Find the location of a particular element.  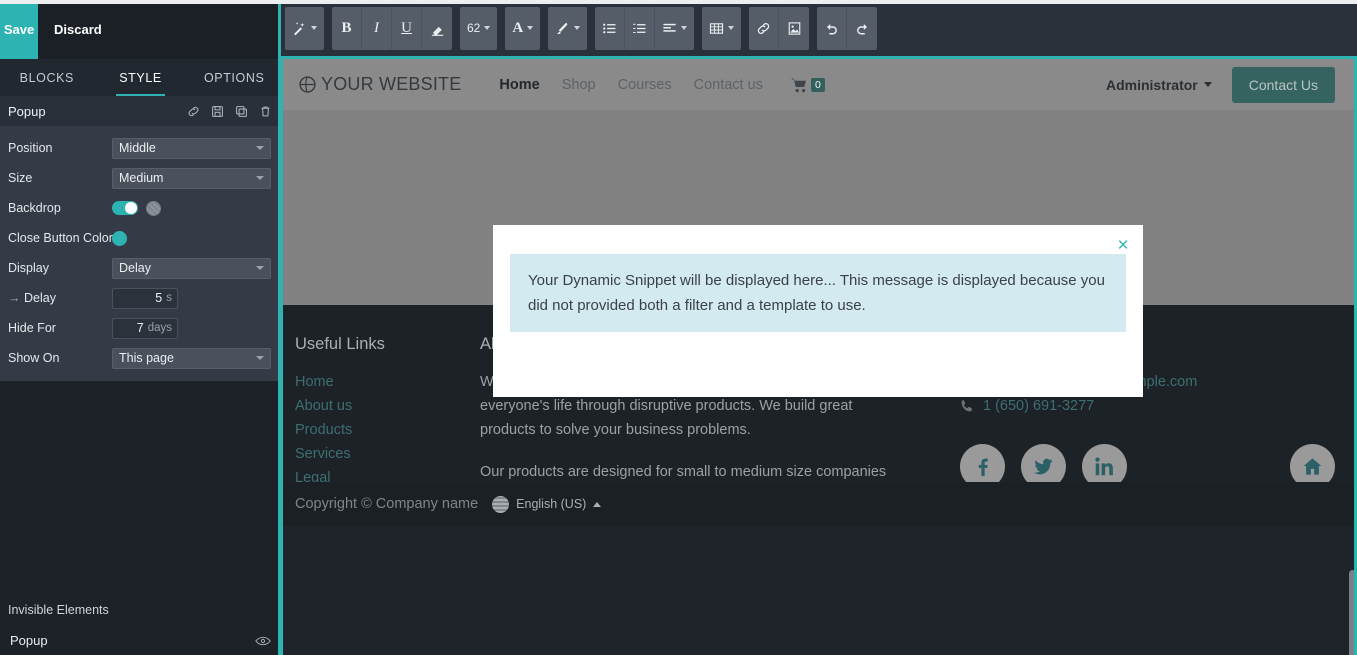

unordered-list-icon is located at coordinates (610, 28).